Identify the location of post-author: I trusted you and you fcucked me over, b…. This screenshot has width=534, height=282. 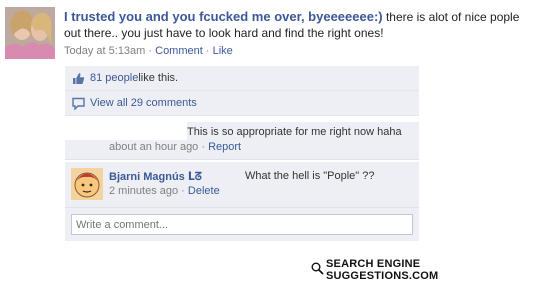
(223, 16).